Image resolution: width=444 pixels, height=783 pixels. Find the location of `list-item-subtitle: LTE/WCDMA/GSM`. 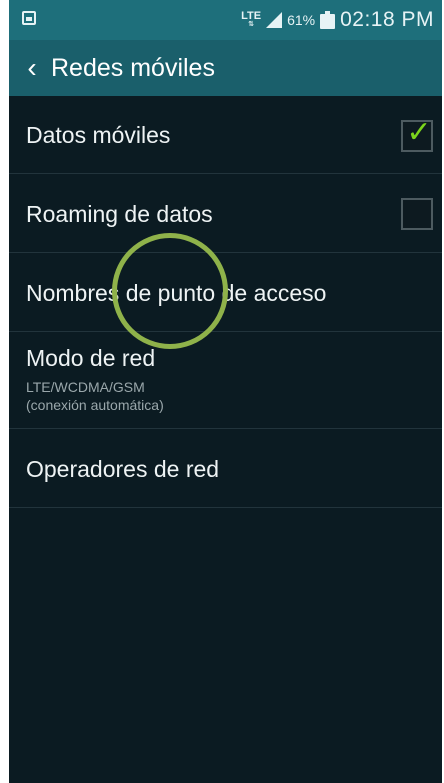

list-item-subtitle: LTE/WCDMA/GSM is located at coordinates (85, 387).